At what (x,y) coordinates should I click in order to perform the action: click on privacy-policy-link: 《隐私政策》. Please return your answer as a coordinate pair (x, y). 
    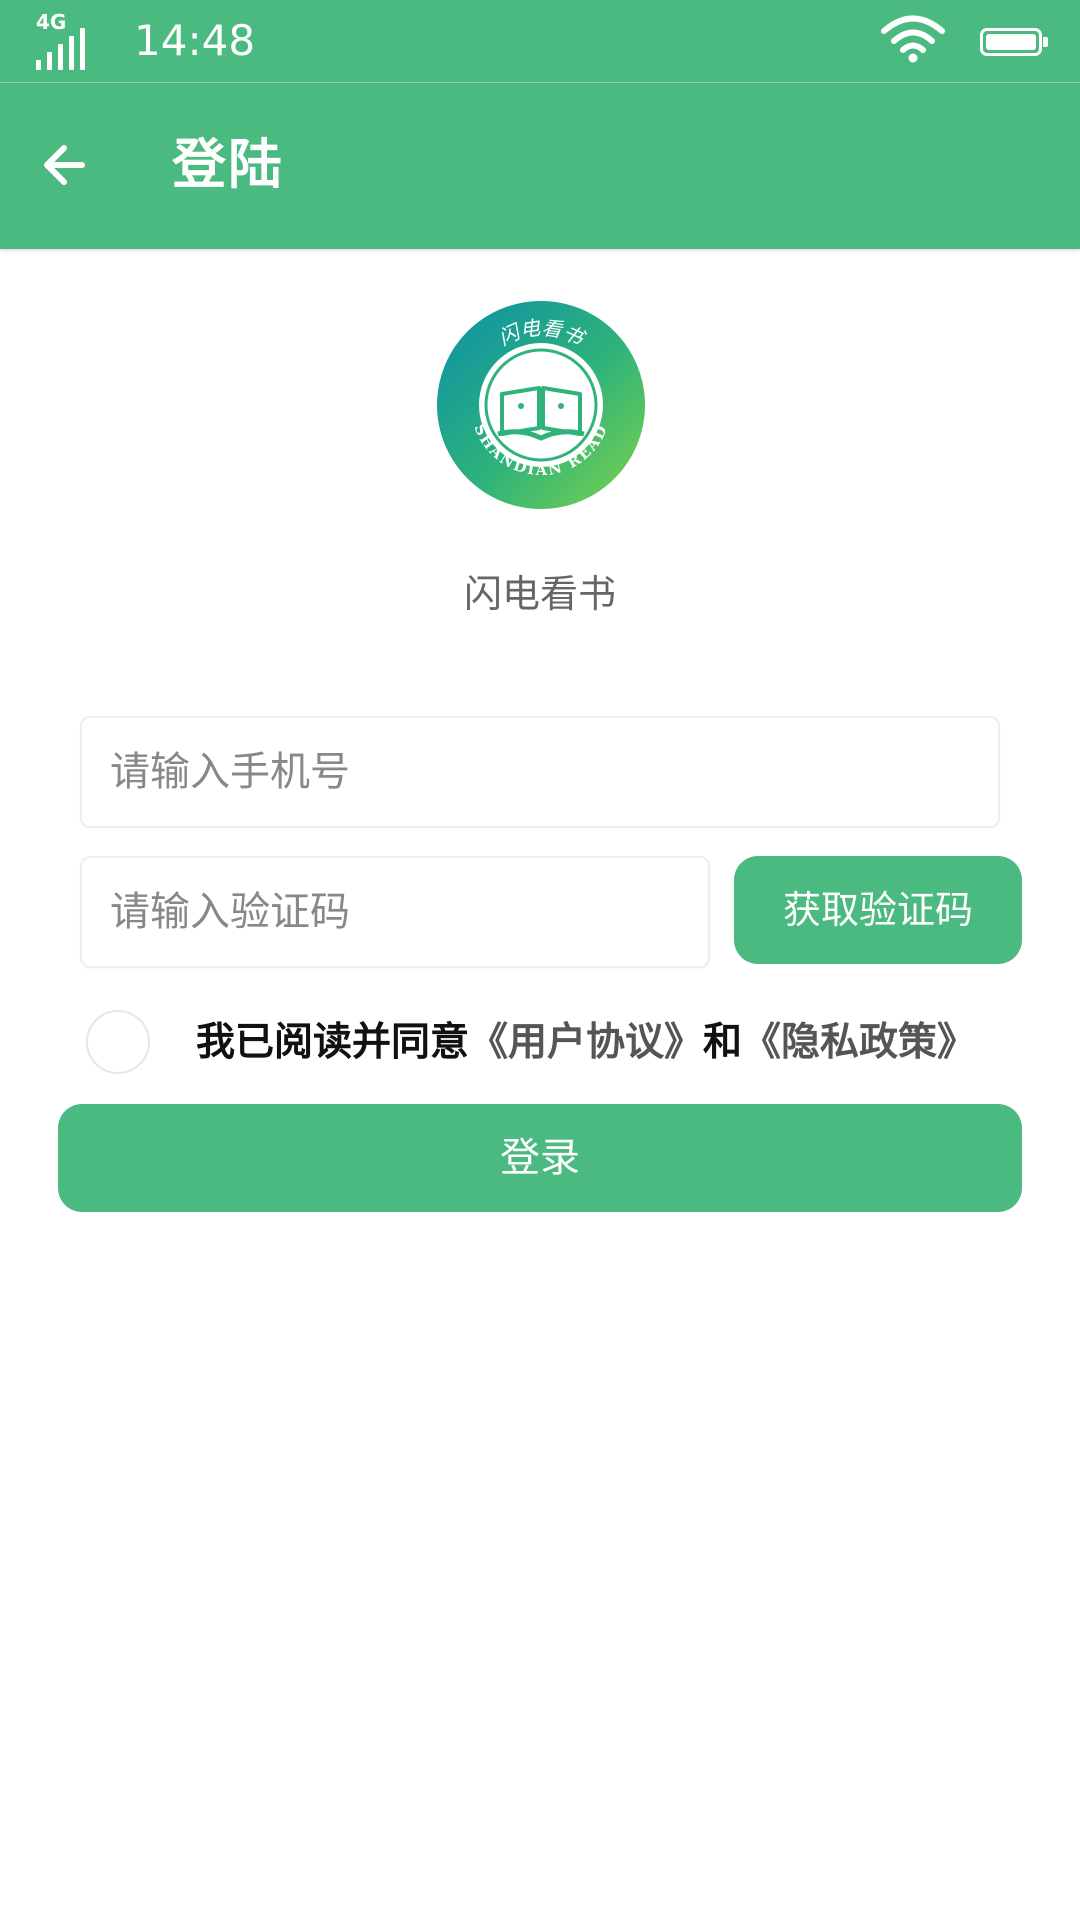
    Looking at the image, I should click on (859, 1042).